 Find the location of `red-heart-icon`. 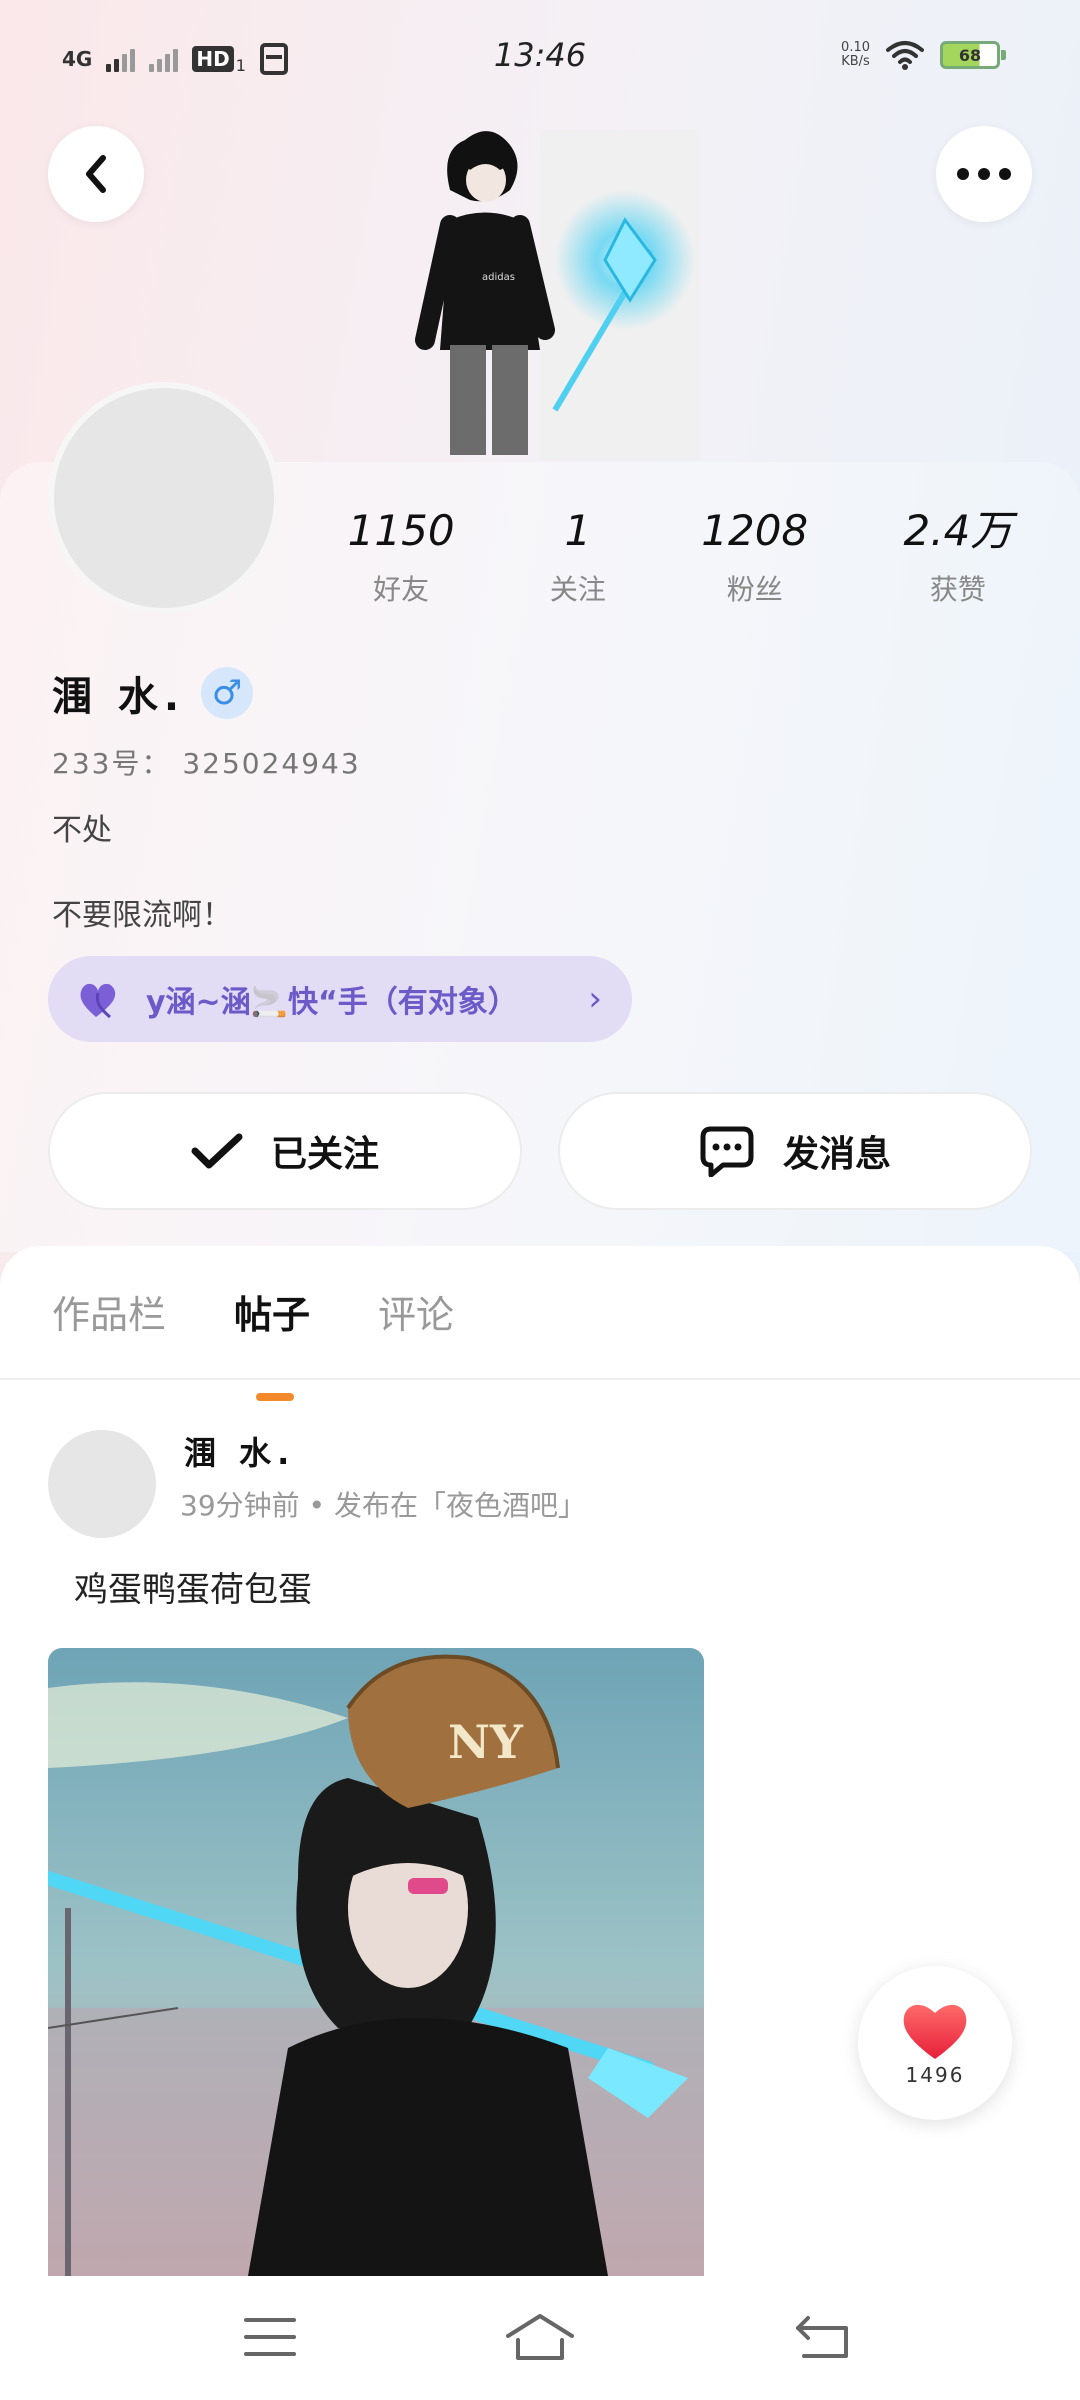

red-heart-icon is located at coordinates (935, 2031).